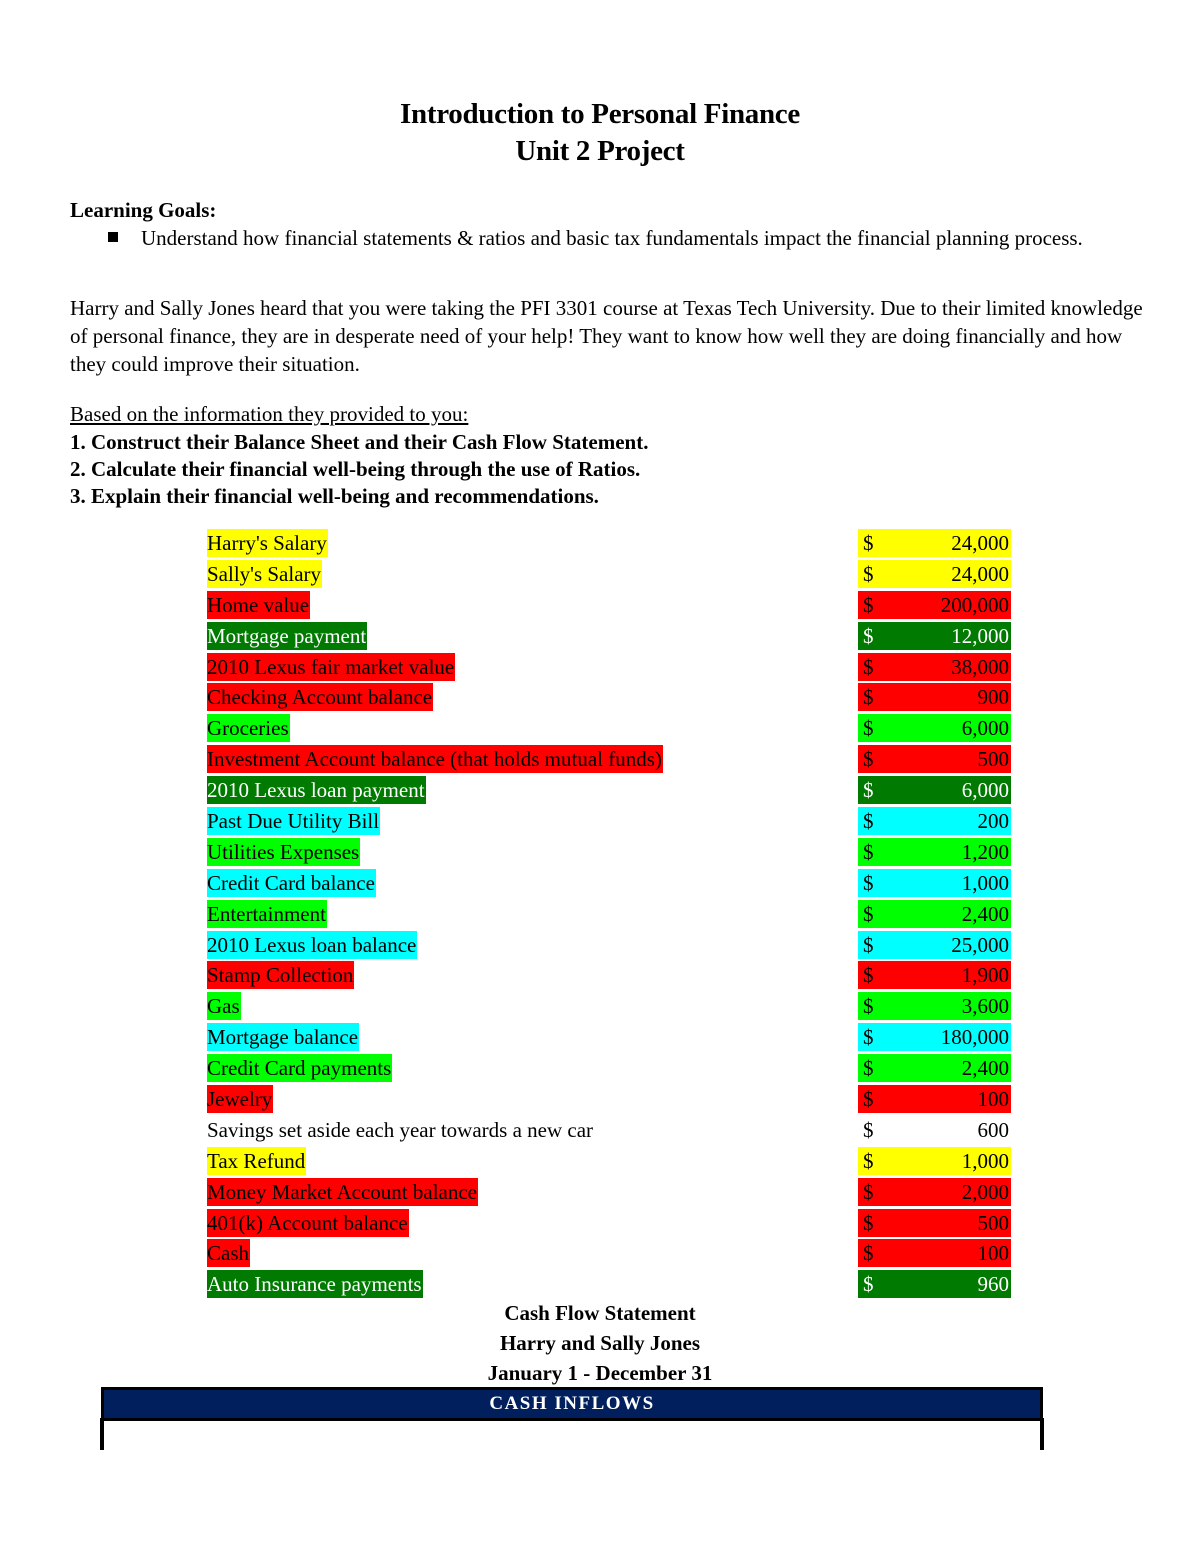 The image size is (1200, 1553). I want to click on item-label: Harry's Salary, so click(267, 543).